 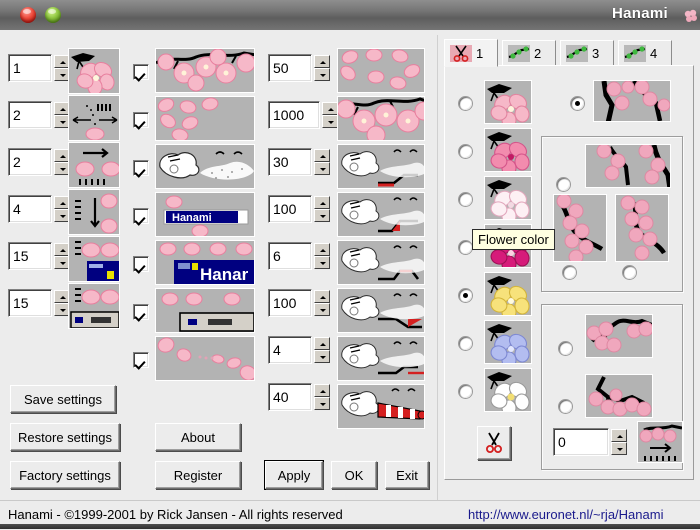 What do you see at coordinates (354, 475) in the screenshot?
I see `ok-button: OK` at bounding box center [354, 475].